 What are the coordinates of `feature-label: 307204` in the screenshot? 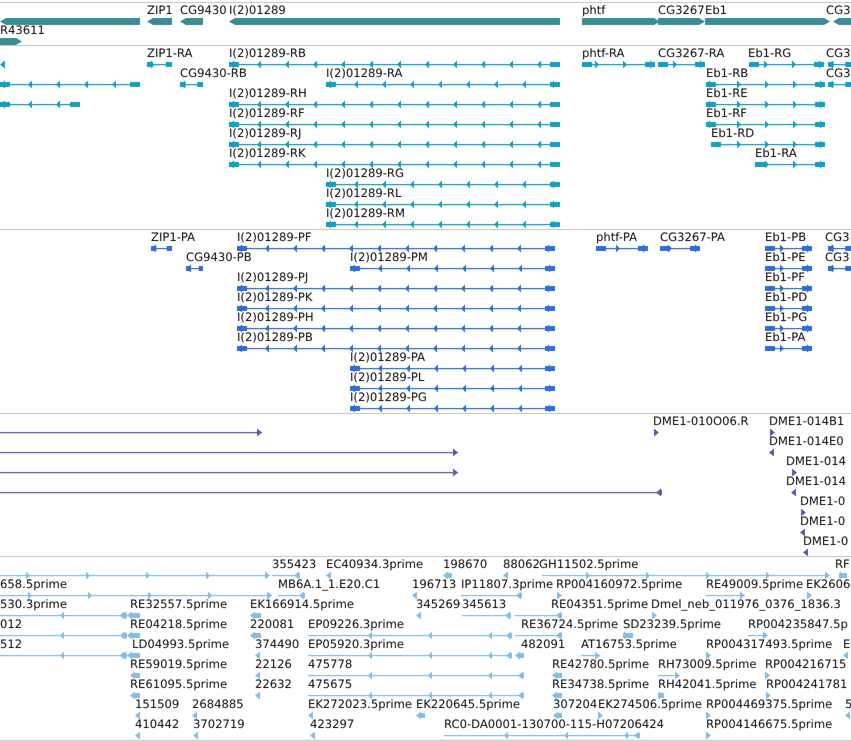 It's located at (575, 704).